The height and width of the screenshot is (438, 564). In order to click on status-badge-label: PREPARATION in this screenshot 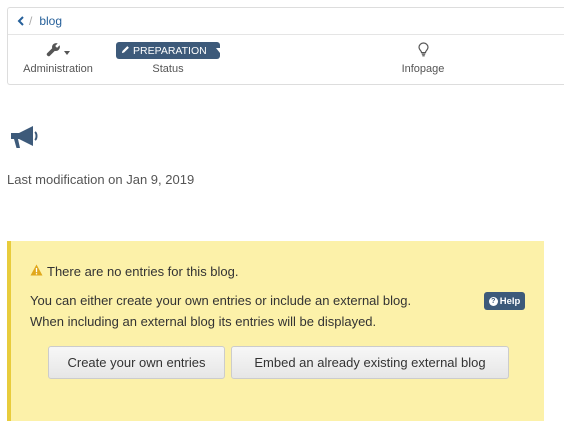, I will do `click(170, 50)`.